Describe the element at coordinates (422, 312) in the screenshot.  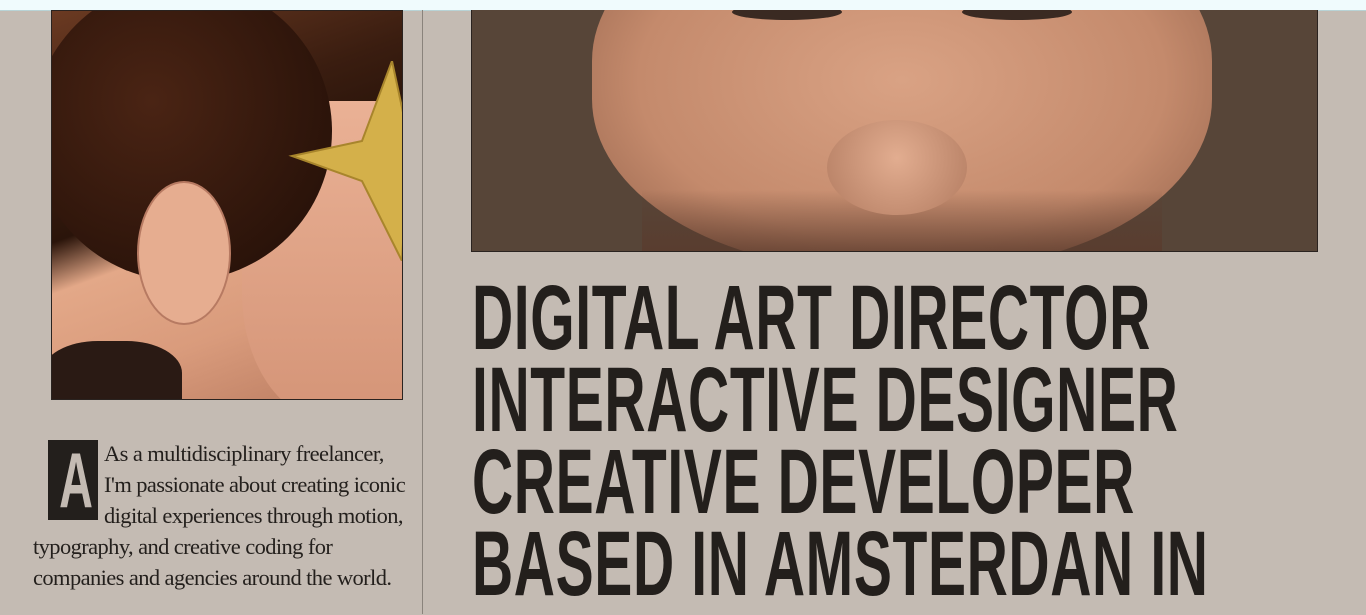
I see `column-divider` at that location.